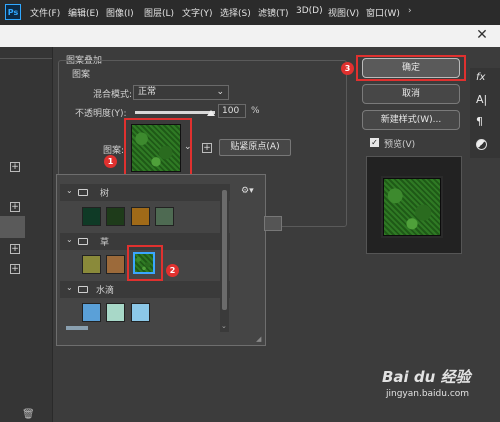 The image size is (500, 422). Describe the element at coordinates (250, 36) in the screenshot. I see `dialog-title-bar` at that location.